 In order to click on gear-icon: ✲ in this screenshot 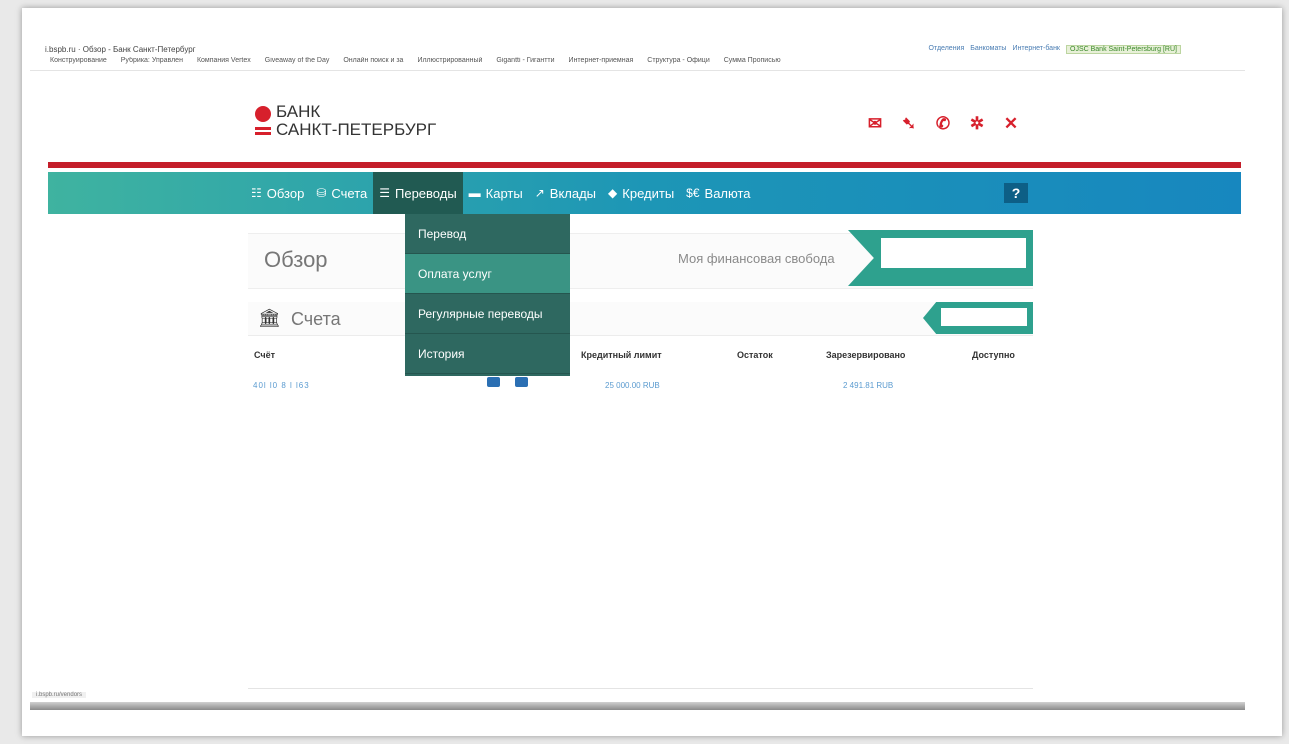, I will do `click(977, 124)`.